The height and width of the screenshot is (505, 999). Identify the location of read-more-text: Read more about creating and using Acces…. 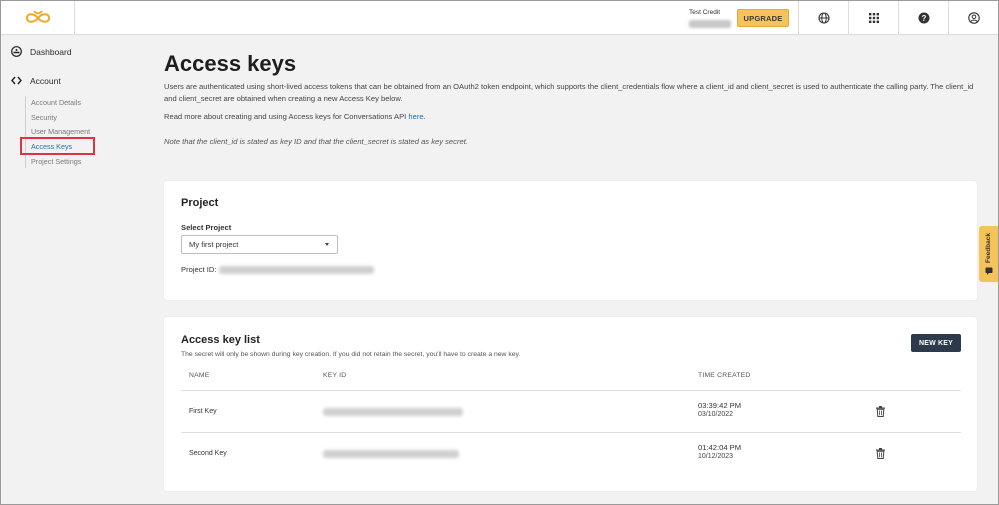
(295, 116).